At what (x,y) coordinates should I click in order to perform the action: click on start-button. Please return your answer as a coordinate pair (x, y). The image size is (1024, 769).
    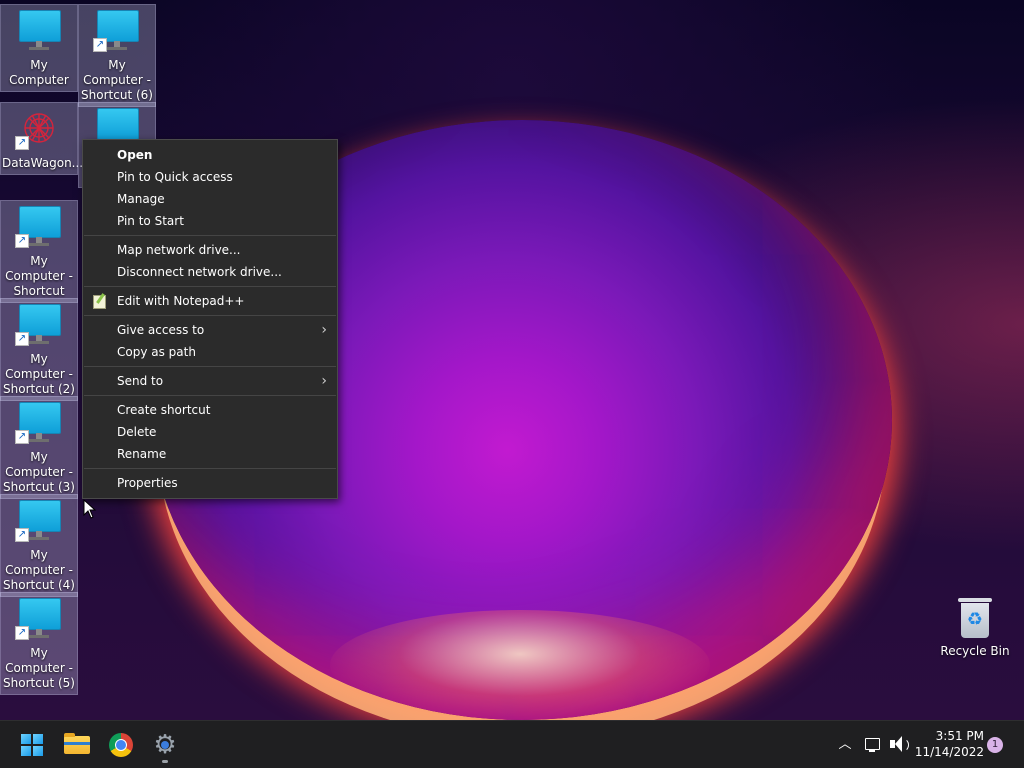
    Looking at the image, I should click on (32, 745).